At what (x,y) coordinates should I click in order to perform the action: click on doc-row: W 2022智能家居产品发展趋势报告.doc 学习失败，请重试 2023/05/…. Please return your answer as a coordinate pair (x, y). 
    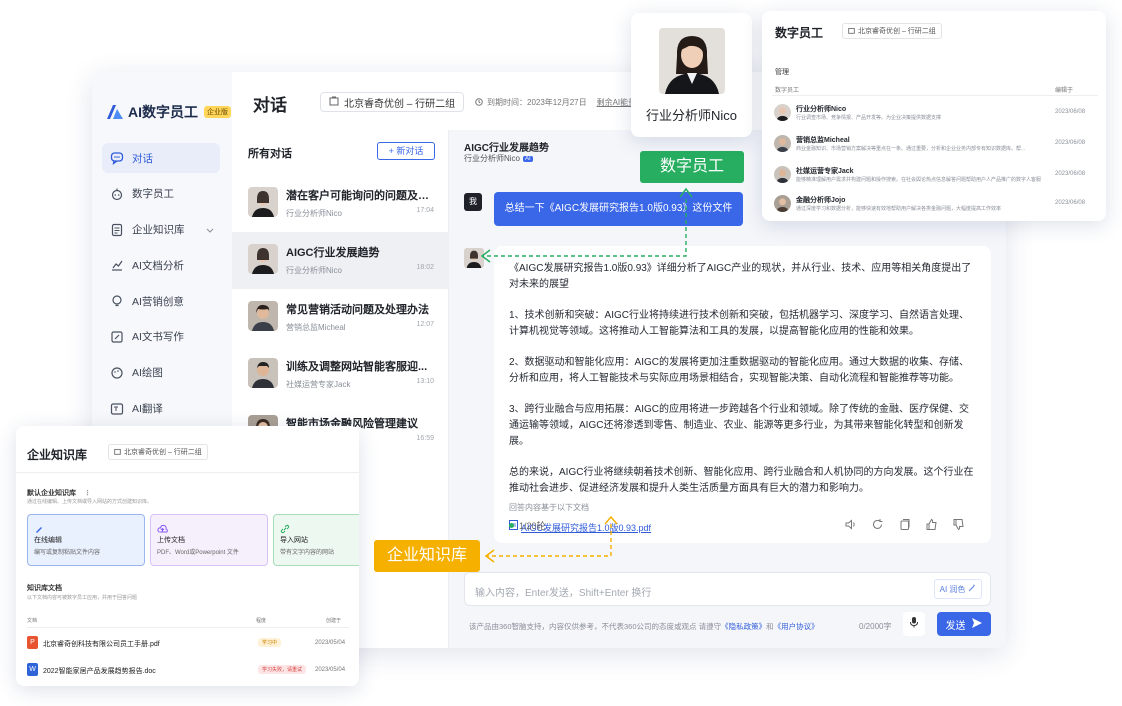
    Looking at the image, I should click on (189, 671).